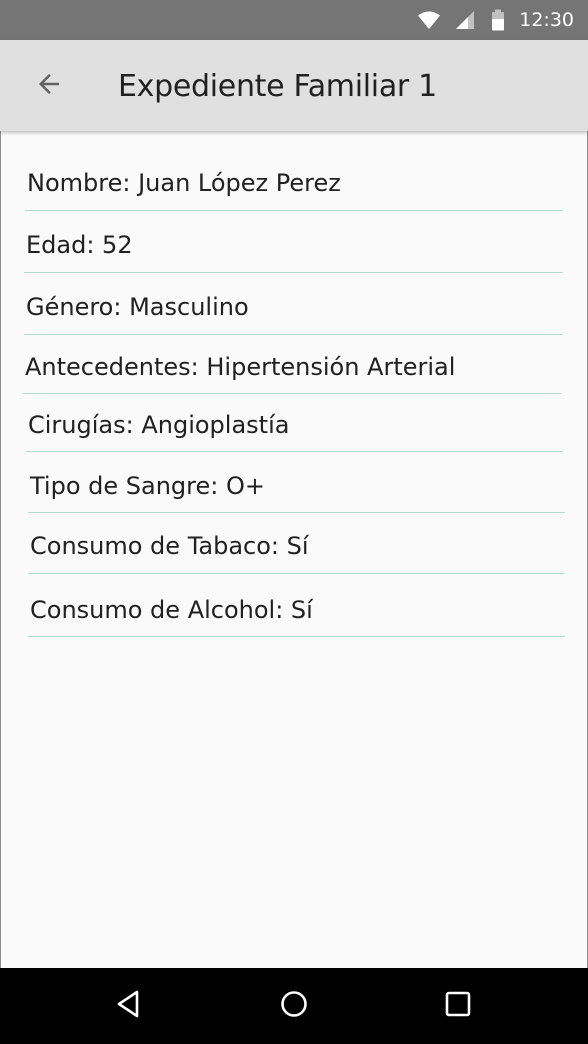 This screenshot has width=588, height=1044. Describe the element at coordinates (294, 20) in the screenshot. I see `status-bar: 12:30` at that location.